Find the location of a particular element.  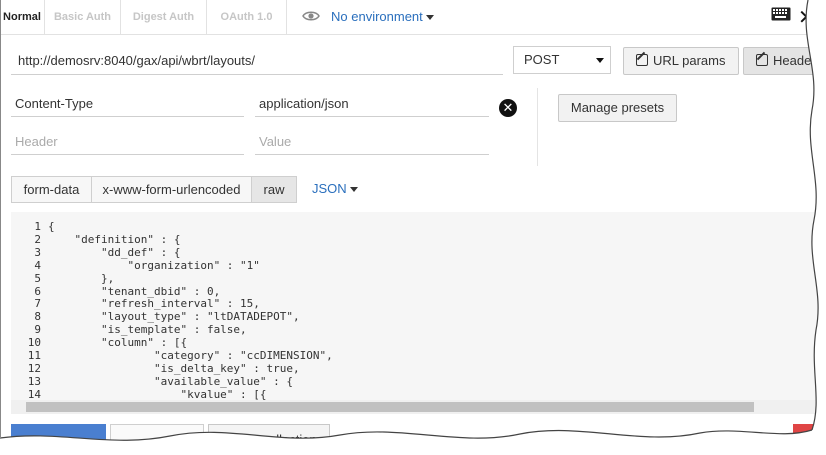

code-line: }, is located at coordinates (81, 278).